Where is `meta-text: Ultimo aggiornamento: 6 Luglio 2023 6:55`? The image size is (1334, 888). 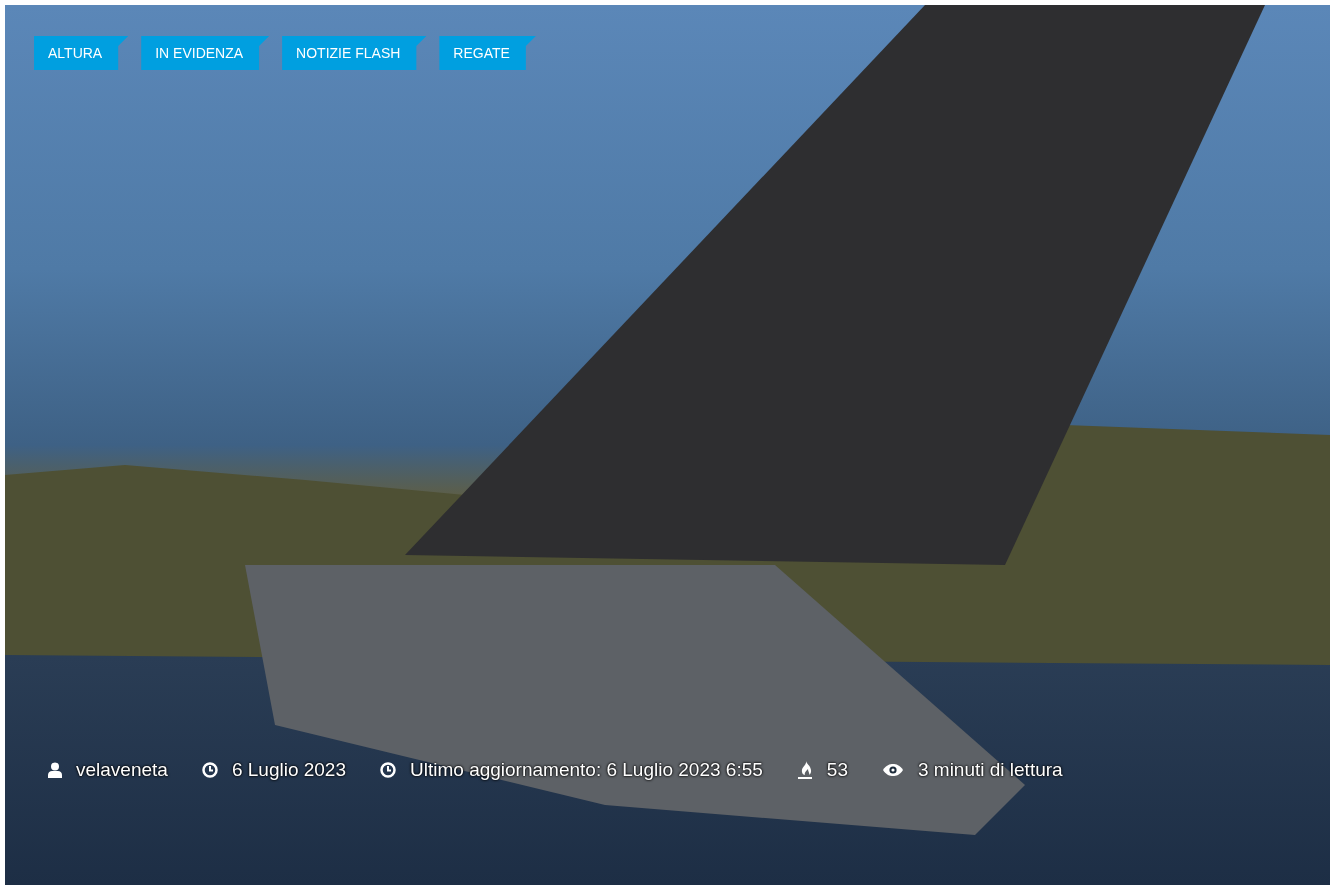
meta-text: Ultimo aggiornamento: 6 Luglio 2023 6:55 is located at coordinates (586, 770).